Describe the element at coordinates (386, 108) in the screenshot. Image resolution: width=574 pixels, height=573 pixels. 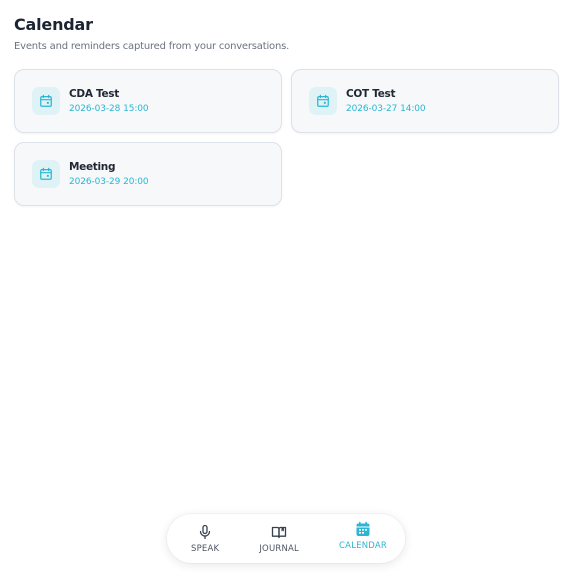
I see `event-datetime: 2026-03-27 14:00` at that location.